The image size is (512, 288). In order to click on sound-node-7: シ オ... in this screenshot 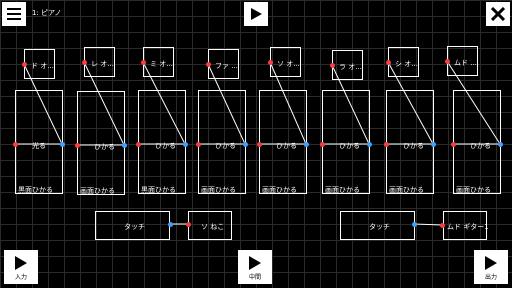, I will do `click(403, 62)`.